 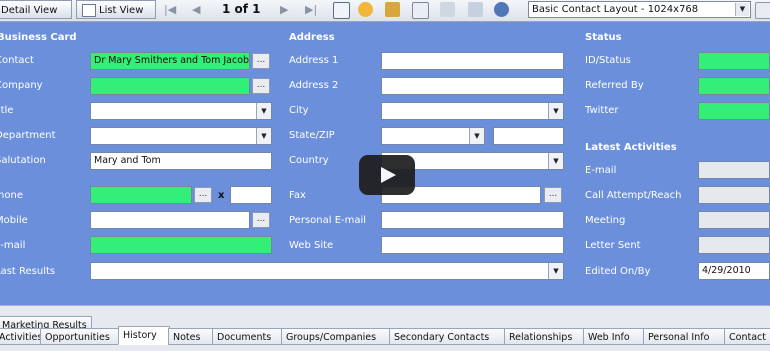 What do you see at coordinates (312, 37) in the screenshot?
I see `address-heading: Address` at bounding box center [312, 37].